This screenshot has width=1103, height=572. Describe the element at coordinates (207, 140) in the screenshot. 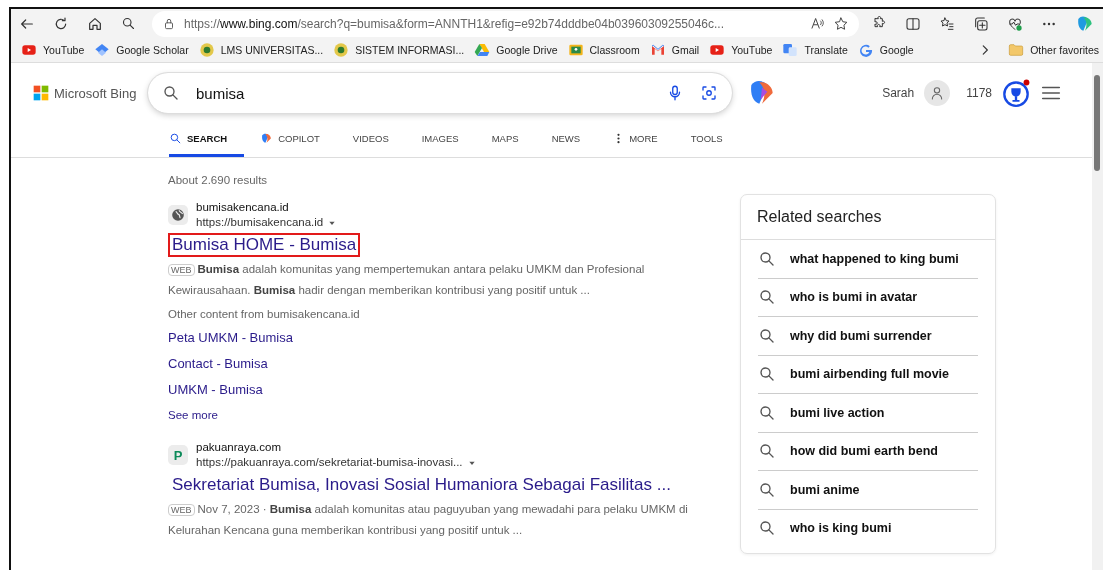

I see `nav-tab: SEARCH` at that location.